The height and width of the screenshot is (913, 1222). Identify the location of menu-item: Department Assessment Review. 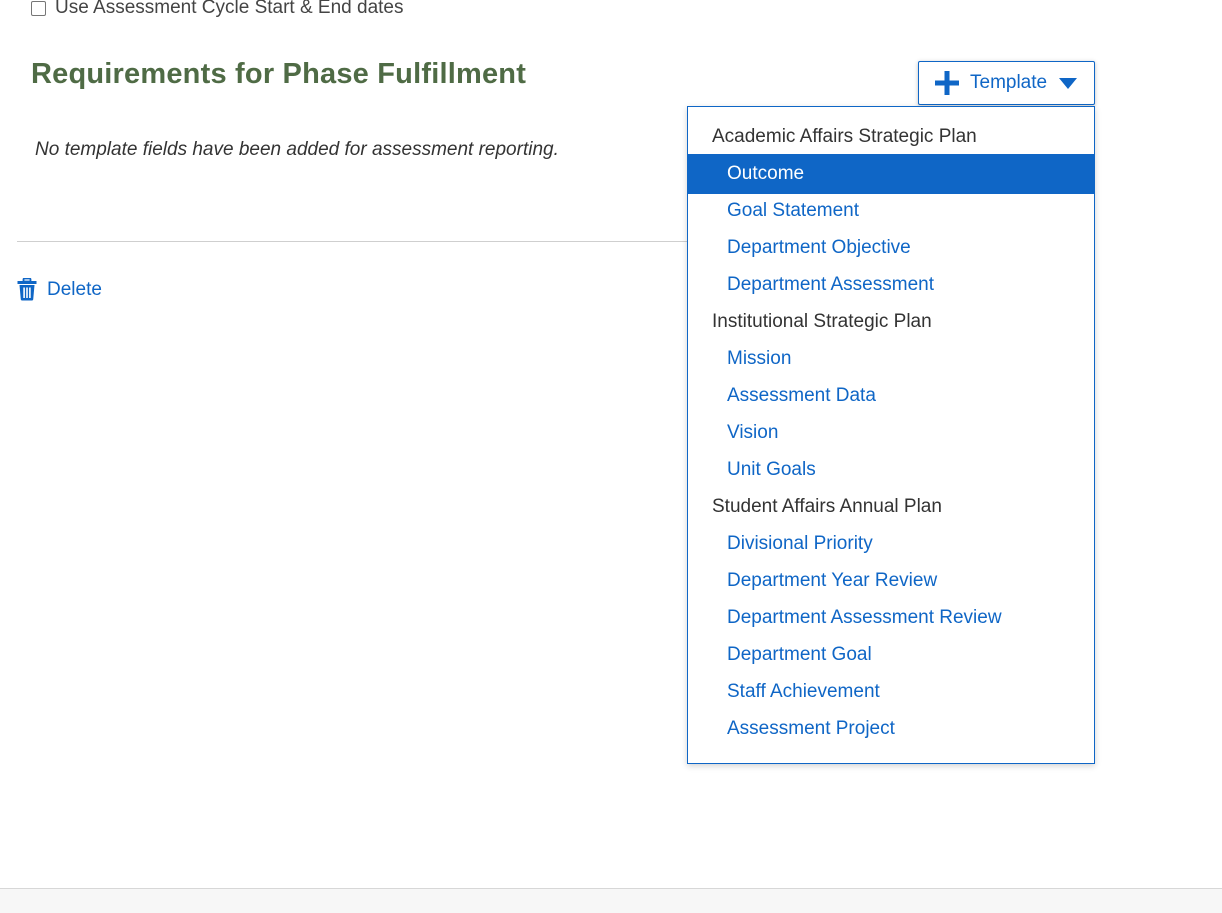
(891, 617).